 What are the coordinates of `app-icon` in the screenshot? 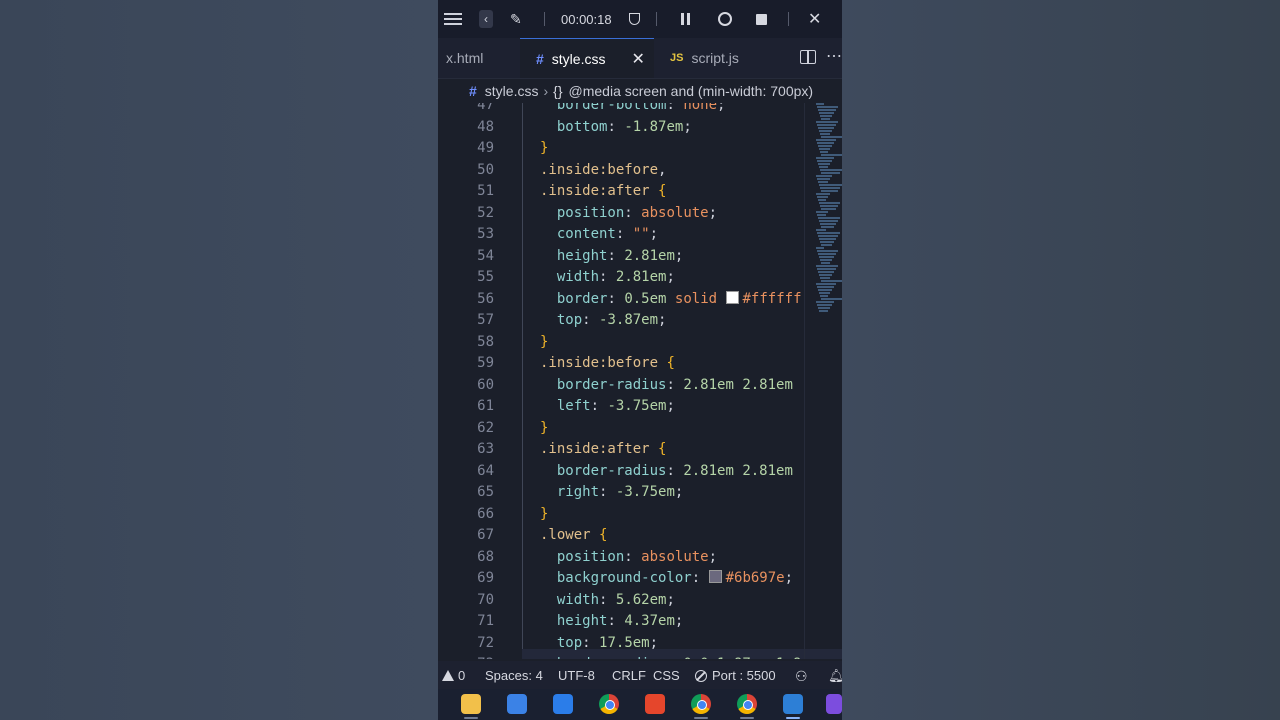 It's located at (834, 704).